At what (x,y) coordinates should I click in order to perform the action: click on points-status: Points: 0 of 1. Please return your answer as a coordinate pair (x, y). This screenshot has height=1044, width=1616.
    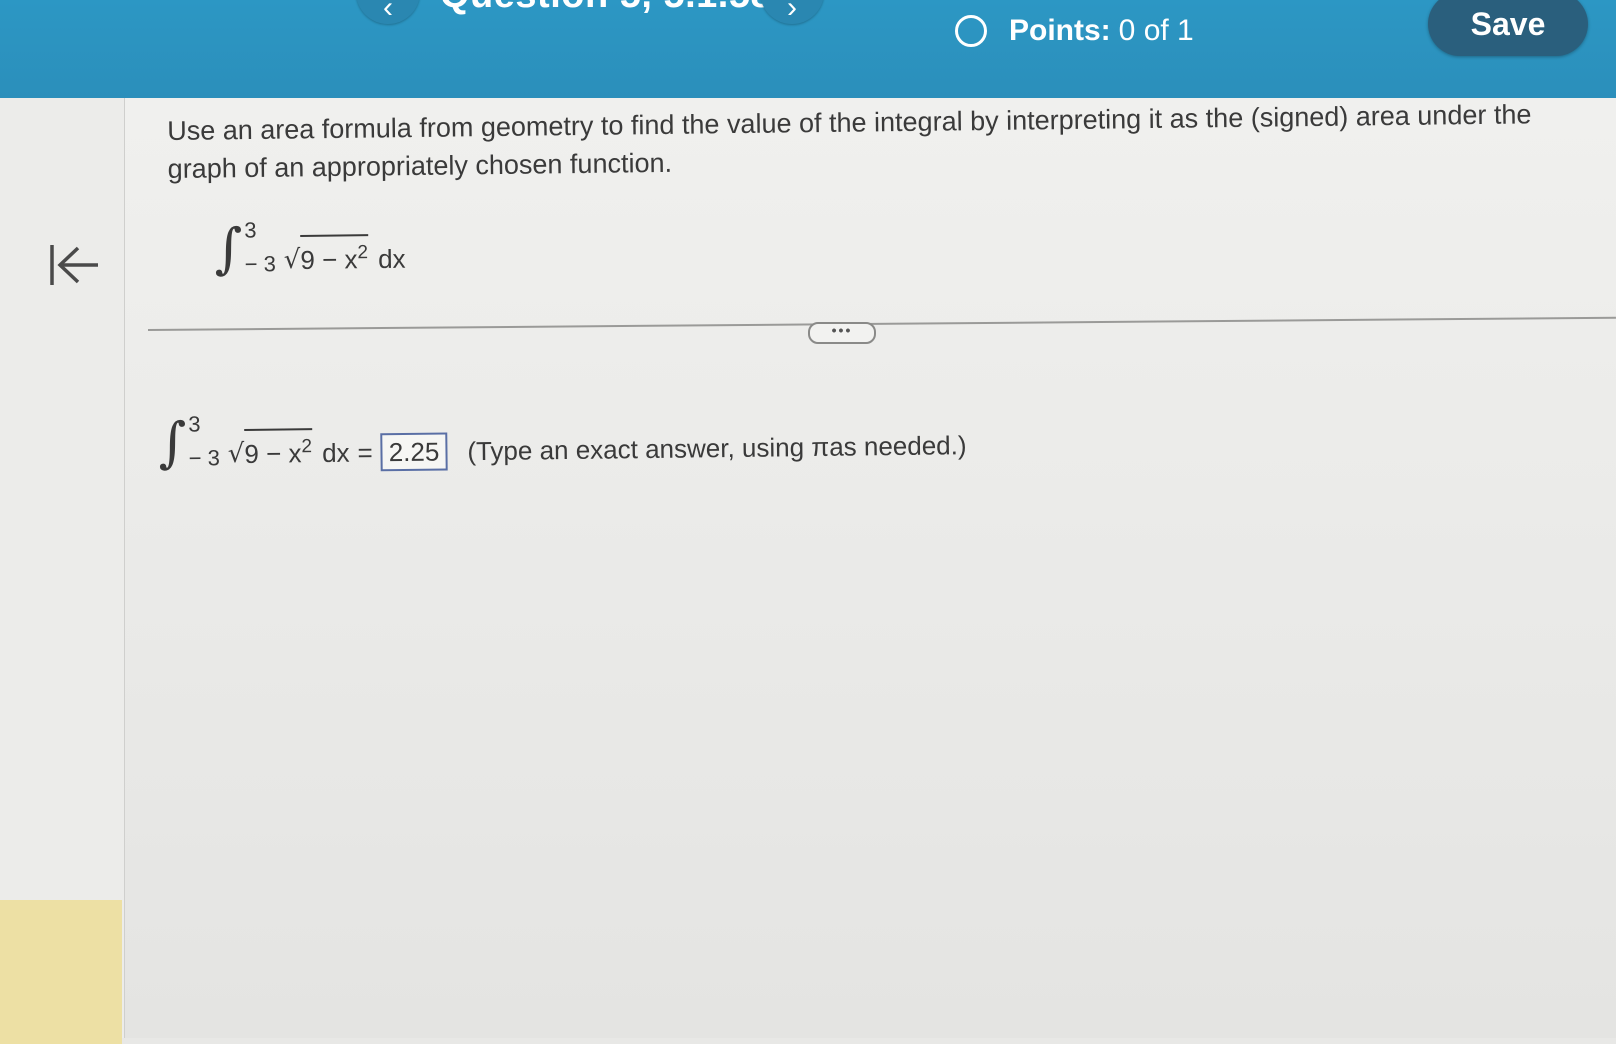
    Looking at the image, I should click on (1074, 31).